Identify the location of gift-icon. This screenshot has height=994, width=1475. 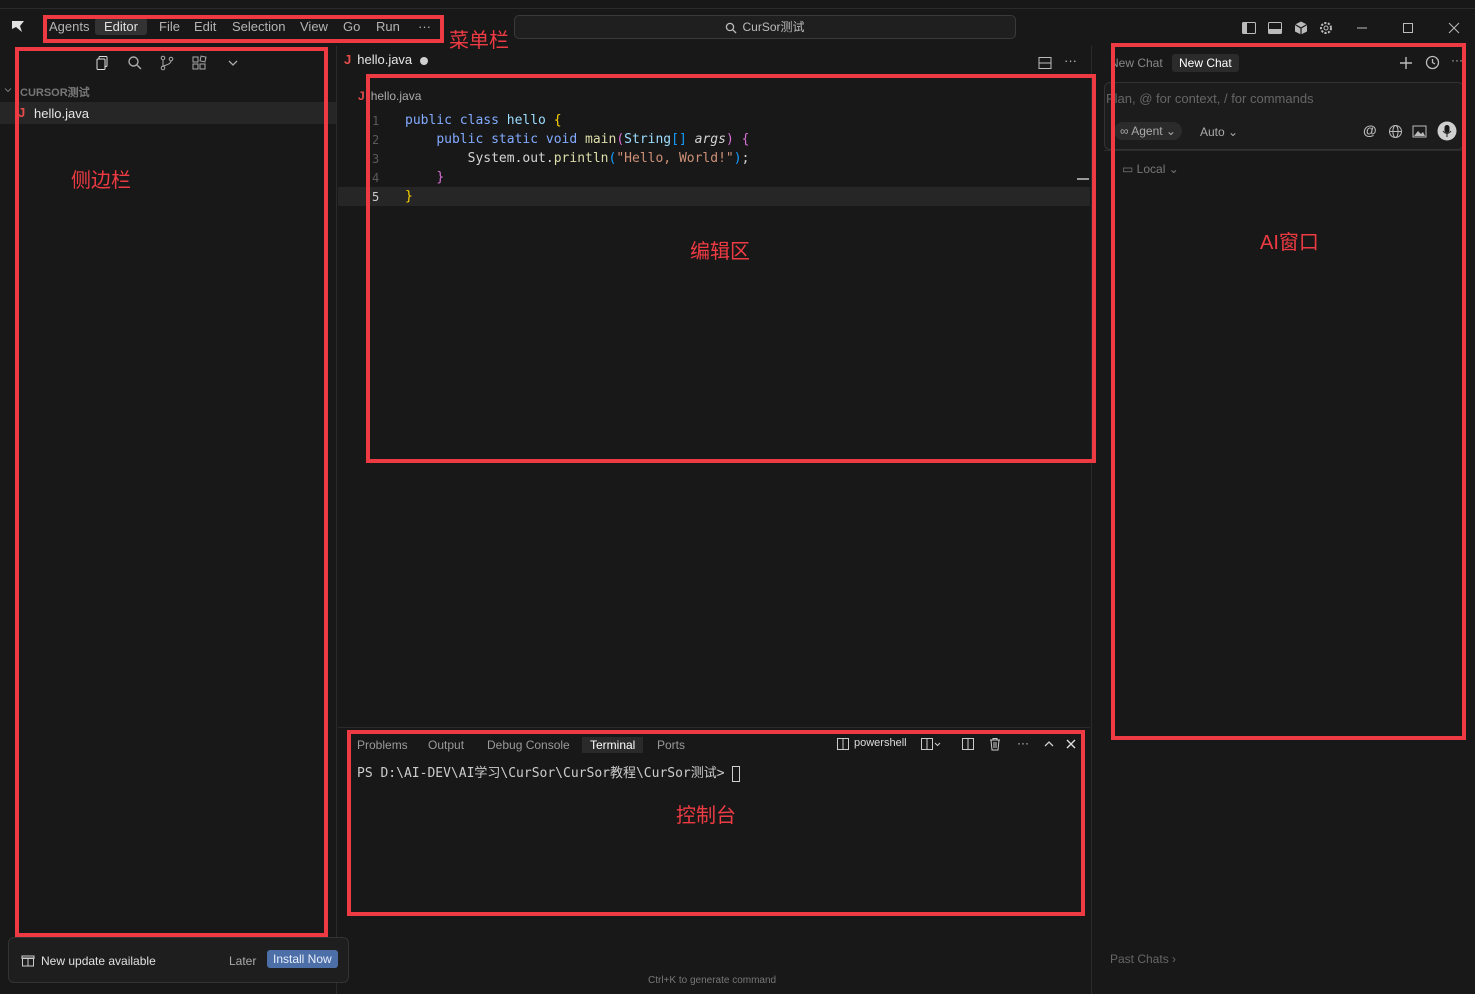
(28, 961).